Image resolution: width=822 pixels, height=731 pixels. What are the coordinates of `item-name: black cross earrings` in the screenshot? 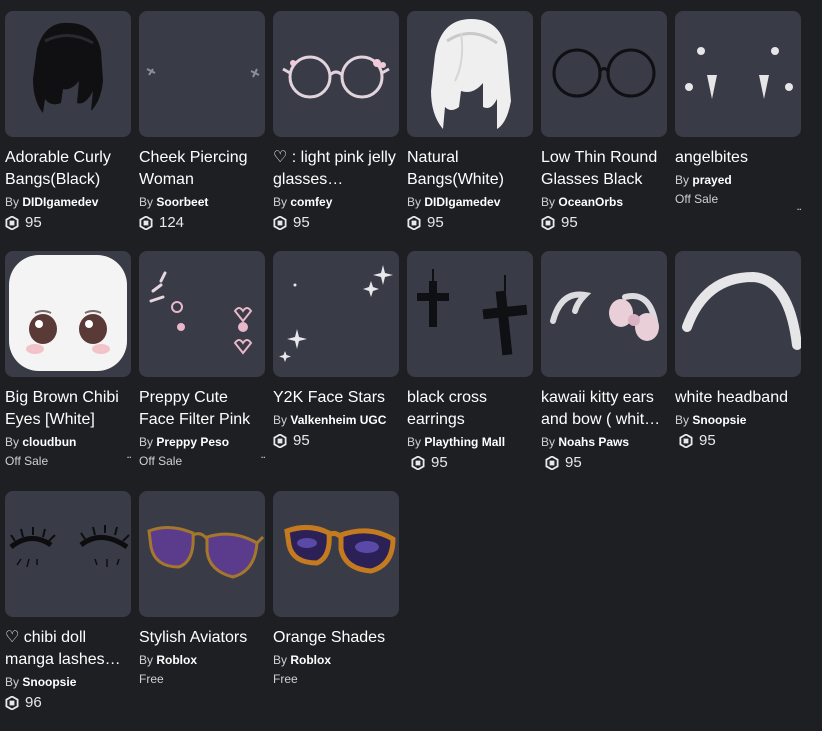 It's located at (470, 409).